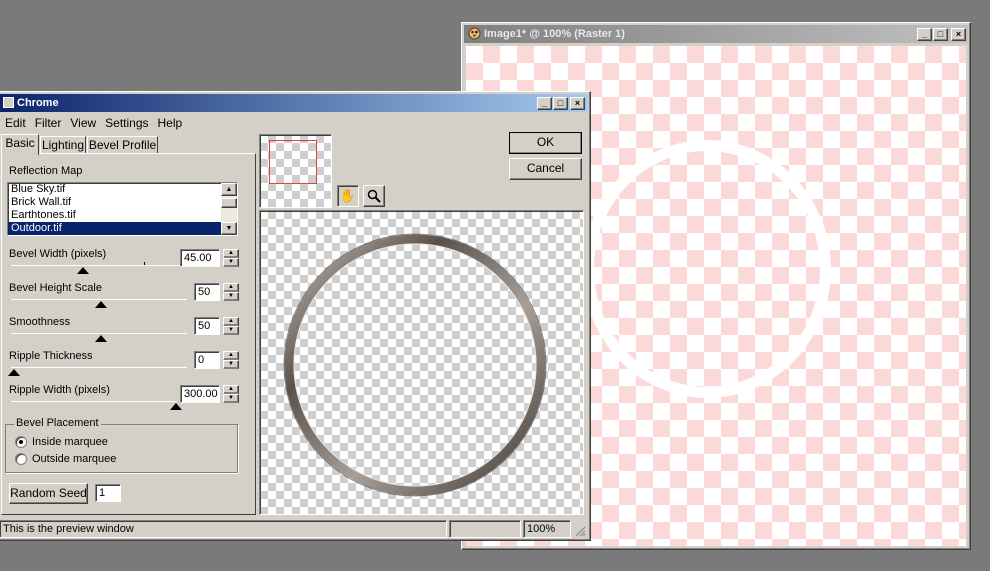 Image resolution: width=990 pixels, height=571 pixels. What do you see at coordinates (38, 103) in the screenshot?
I see `dialog-title: Chrome` at bounding box center [38, 103].